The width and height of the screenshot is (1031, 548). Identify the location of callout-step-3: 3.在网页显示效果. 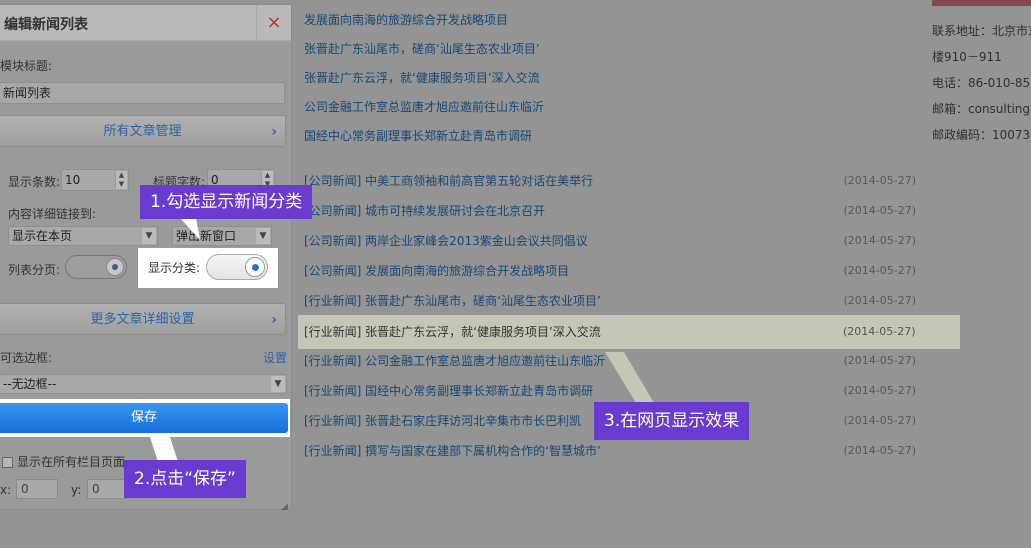
(672, 421).